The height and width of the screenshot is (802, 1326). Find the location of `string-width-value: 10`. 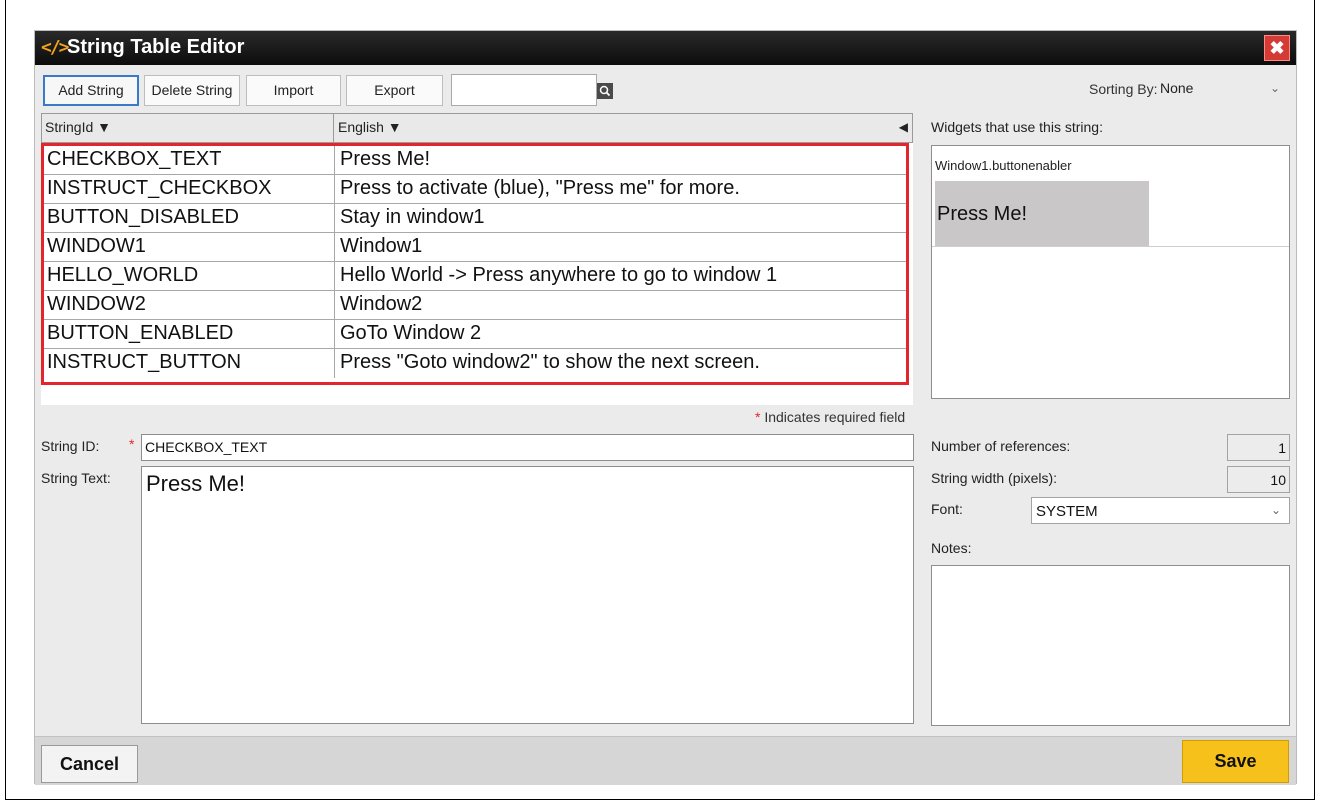

string-width-value: 10 is located at coordinates (1258, 479).